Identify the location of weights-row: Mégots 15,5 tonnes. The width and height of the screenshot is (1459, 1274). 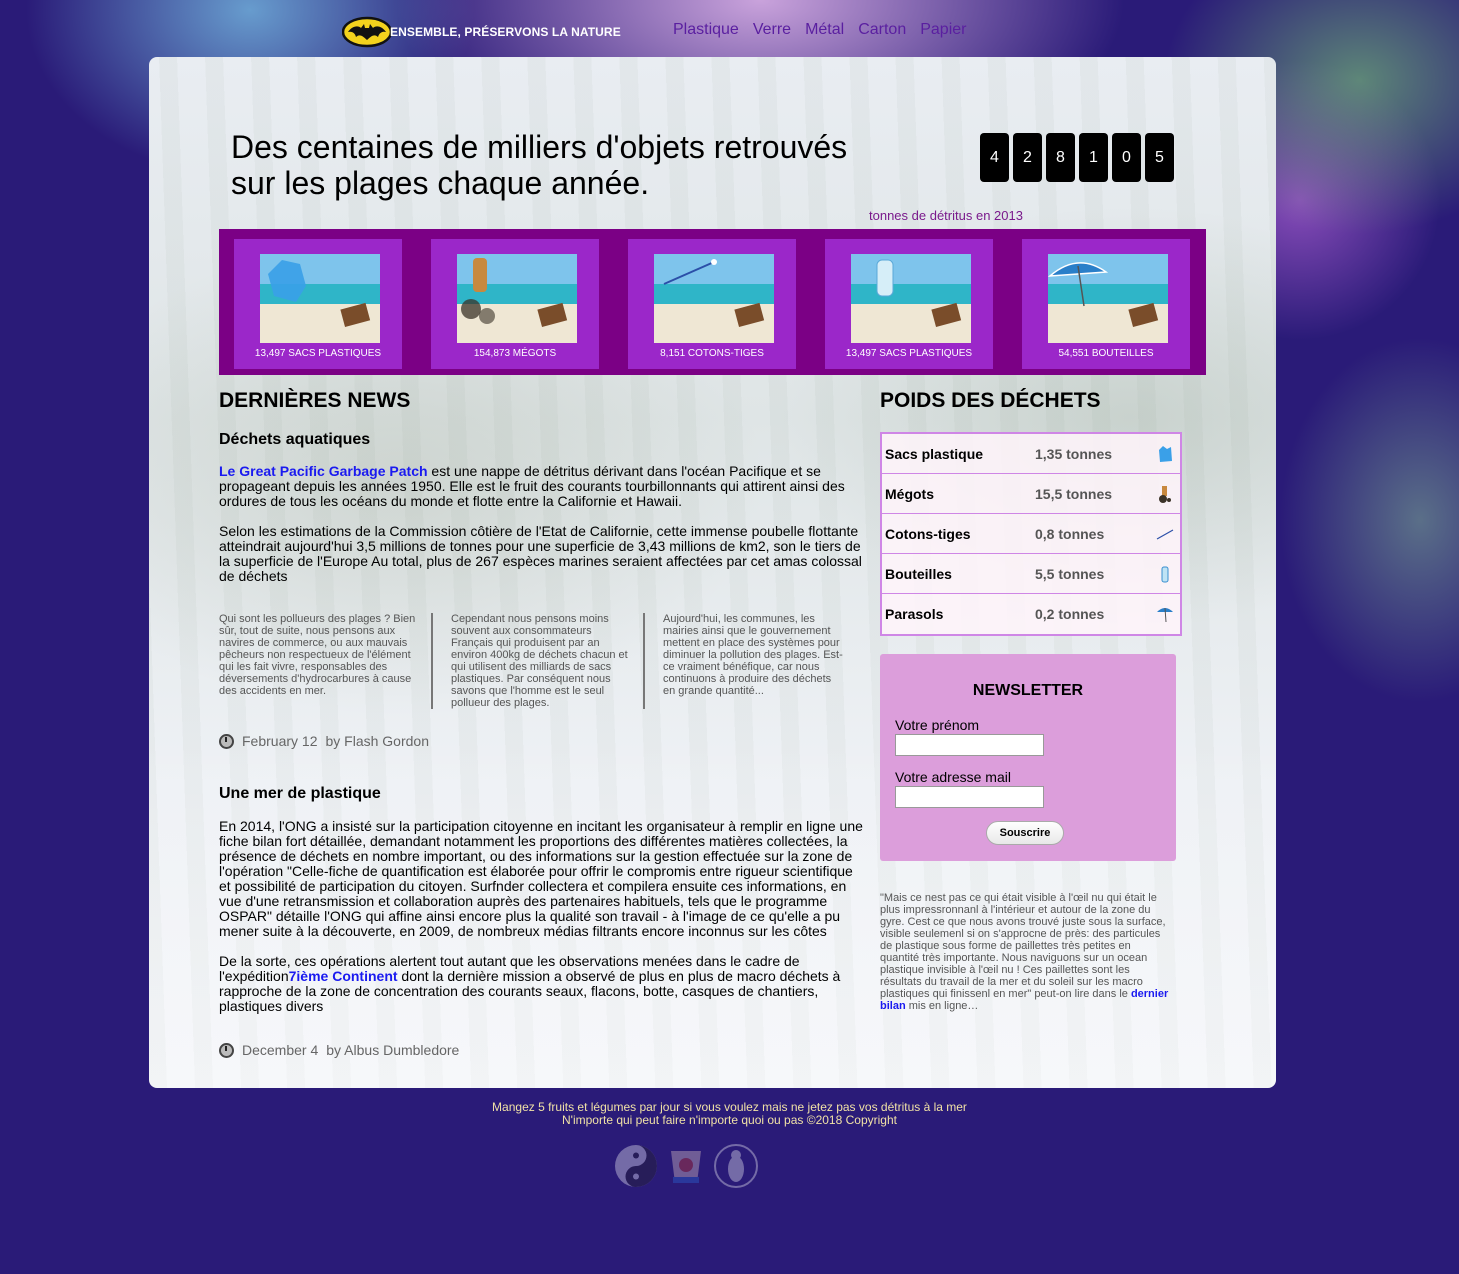
(1031, 494).